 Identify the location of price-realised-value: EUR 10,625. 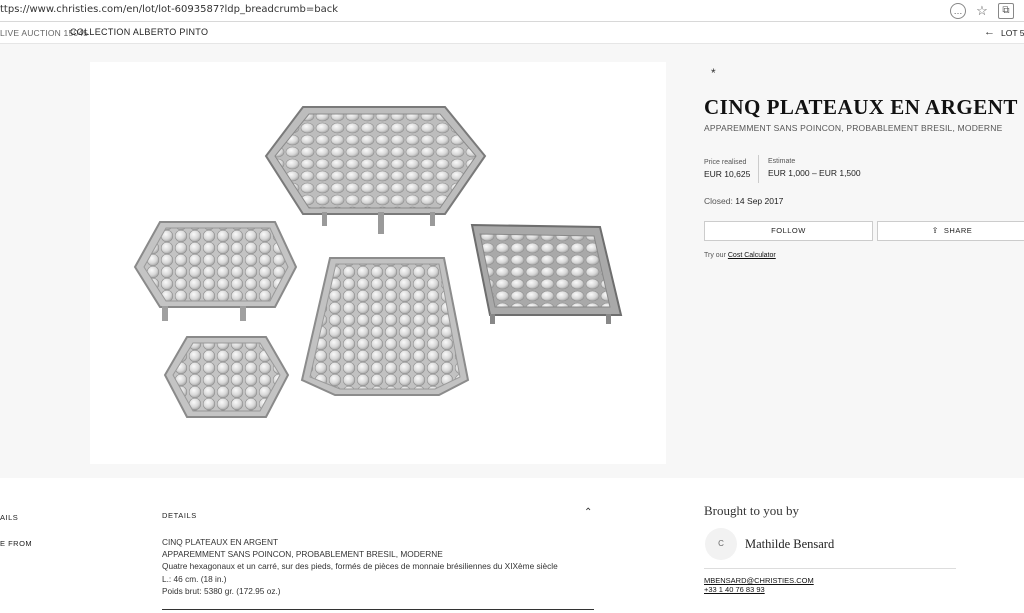
(727, 174).